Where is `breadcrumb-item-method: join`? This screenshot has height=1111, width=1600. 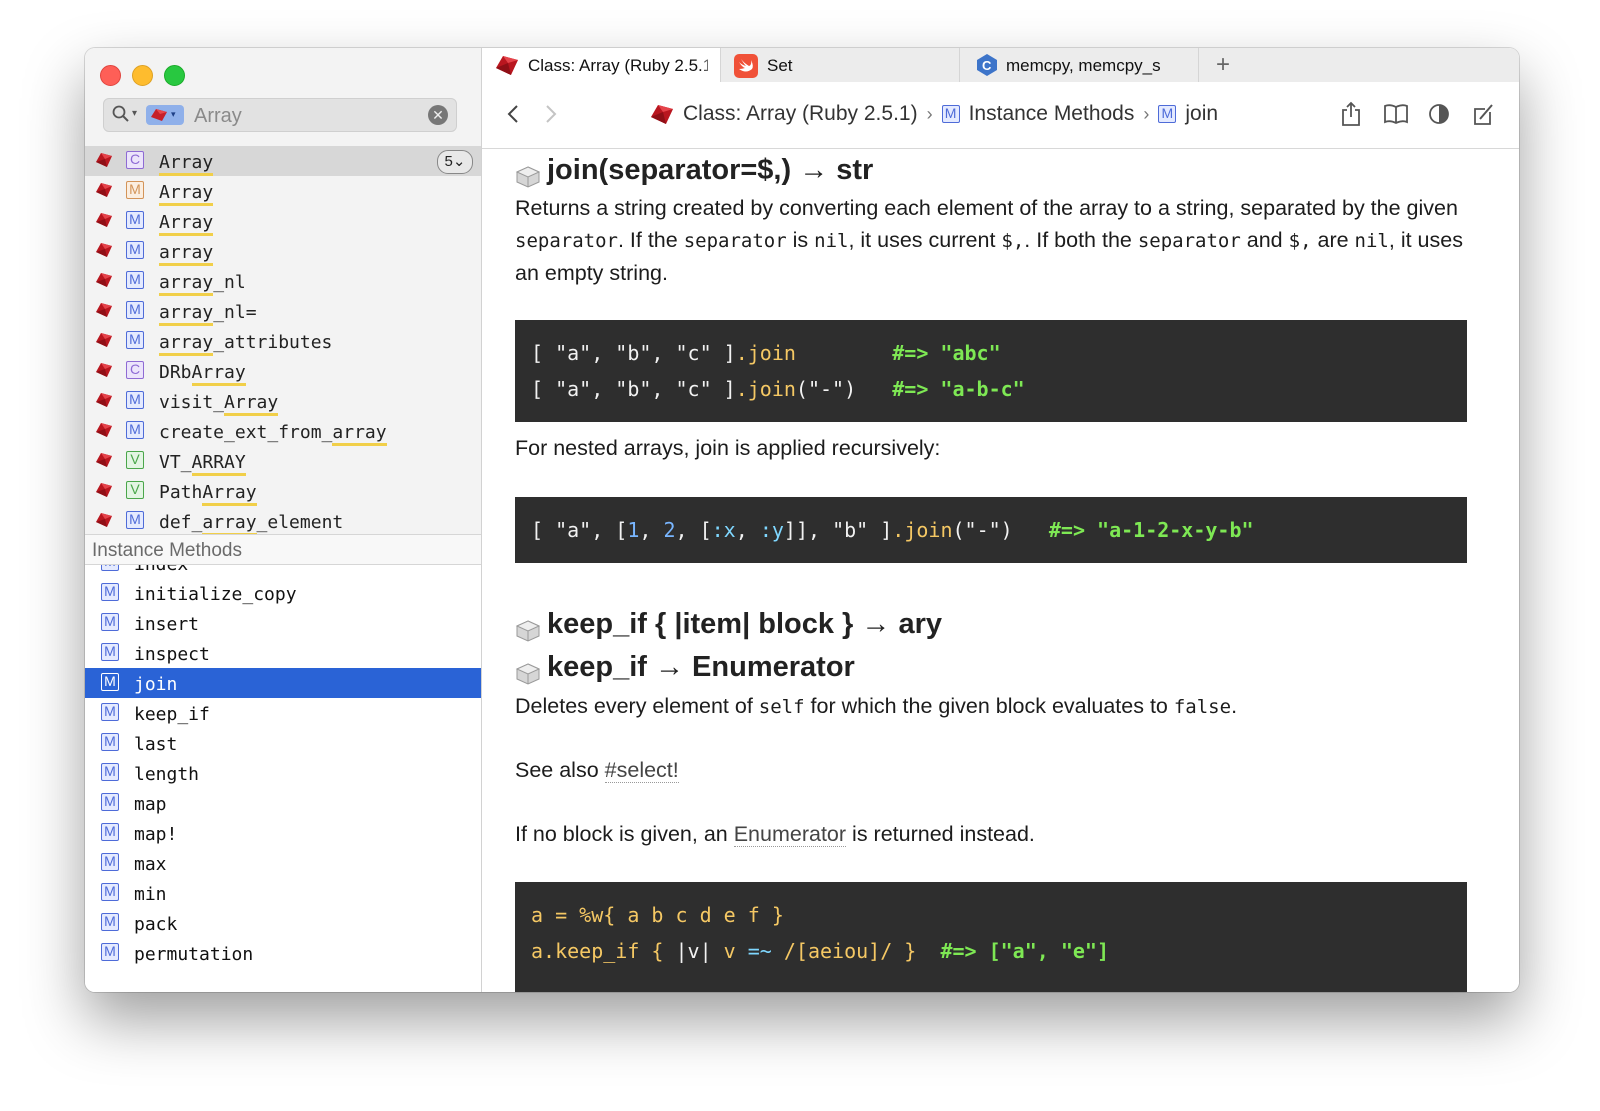 breadcrumb-item-method: join is located at coordinates (1201, 114).